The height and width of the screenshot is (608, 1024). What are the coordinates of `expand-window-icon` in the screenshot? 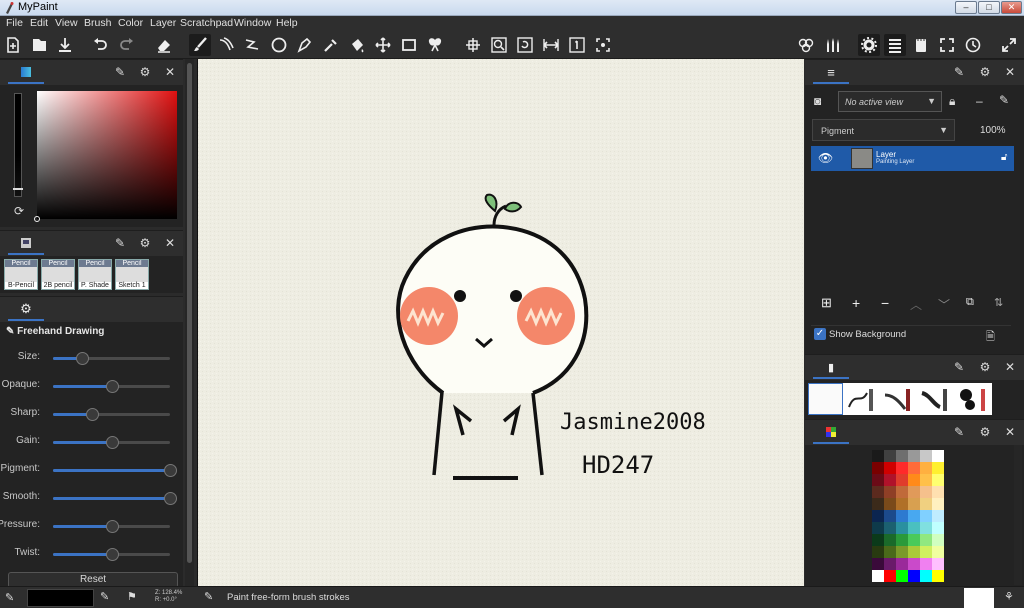 It's located at (1009, 45).